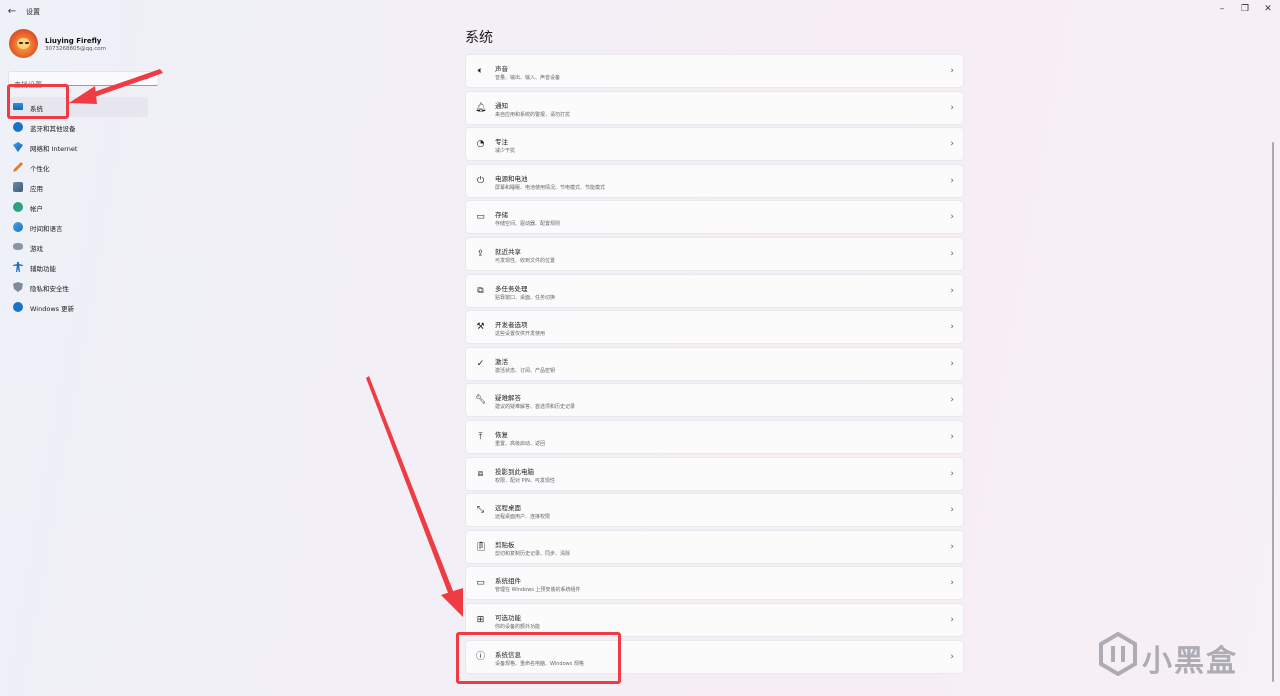 The width and height of the screenshot is (1280, 696). I want to click on update-icon, so click(18, 307).